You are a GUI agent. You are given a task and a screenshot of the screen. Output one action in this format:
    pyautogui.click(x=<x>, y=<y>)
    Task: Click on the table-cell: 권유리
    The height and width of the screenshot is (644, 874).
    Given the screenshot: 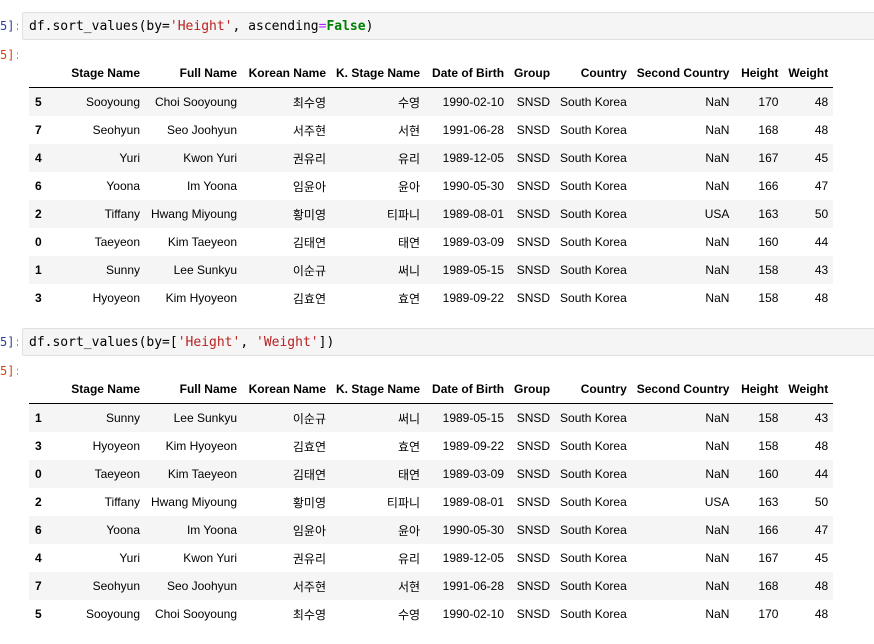 What is the action you would take?
    pyautogui.click(x=309, y=158)
    